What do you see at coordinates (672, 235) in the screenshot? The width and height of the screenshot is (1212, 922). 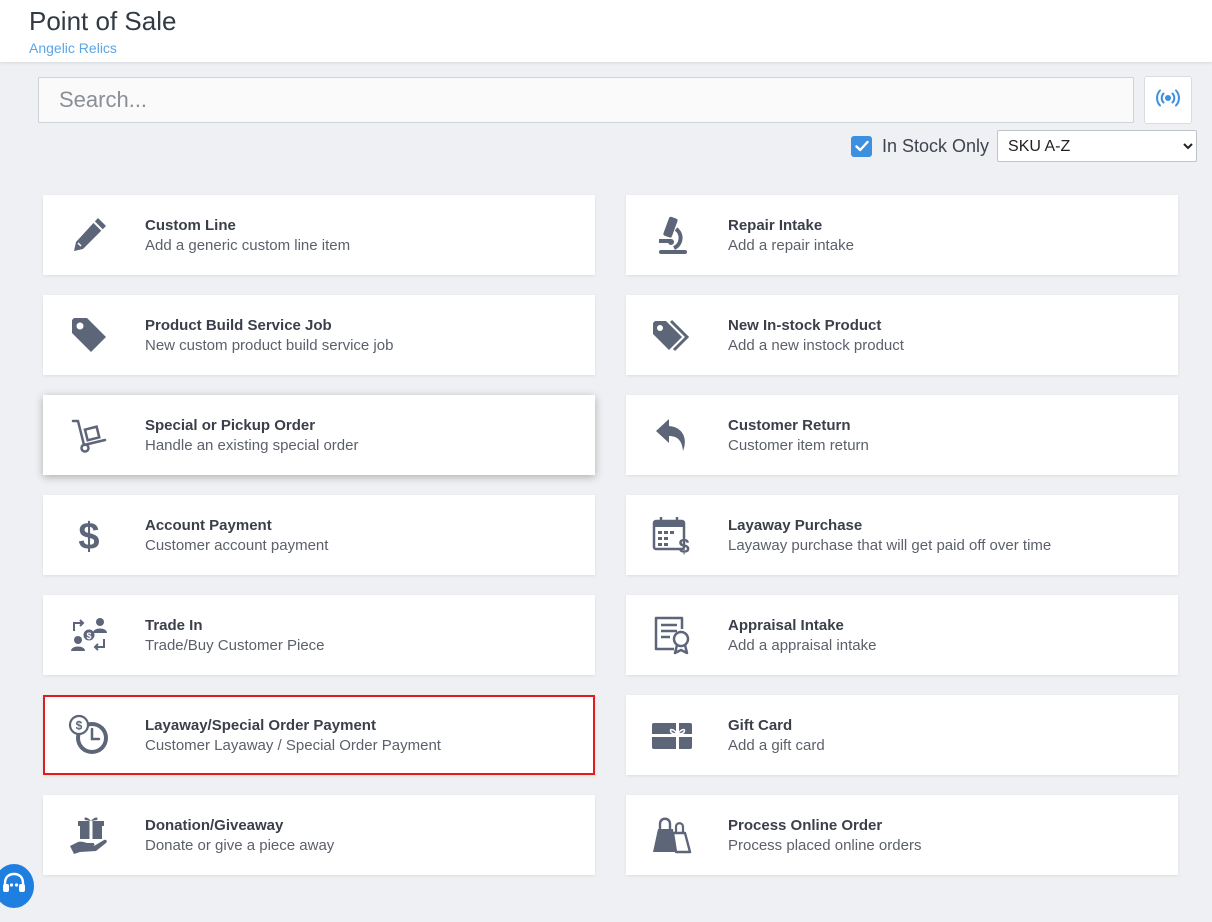 I see `microscope-icon` at bounding box center [672, 235].